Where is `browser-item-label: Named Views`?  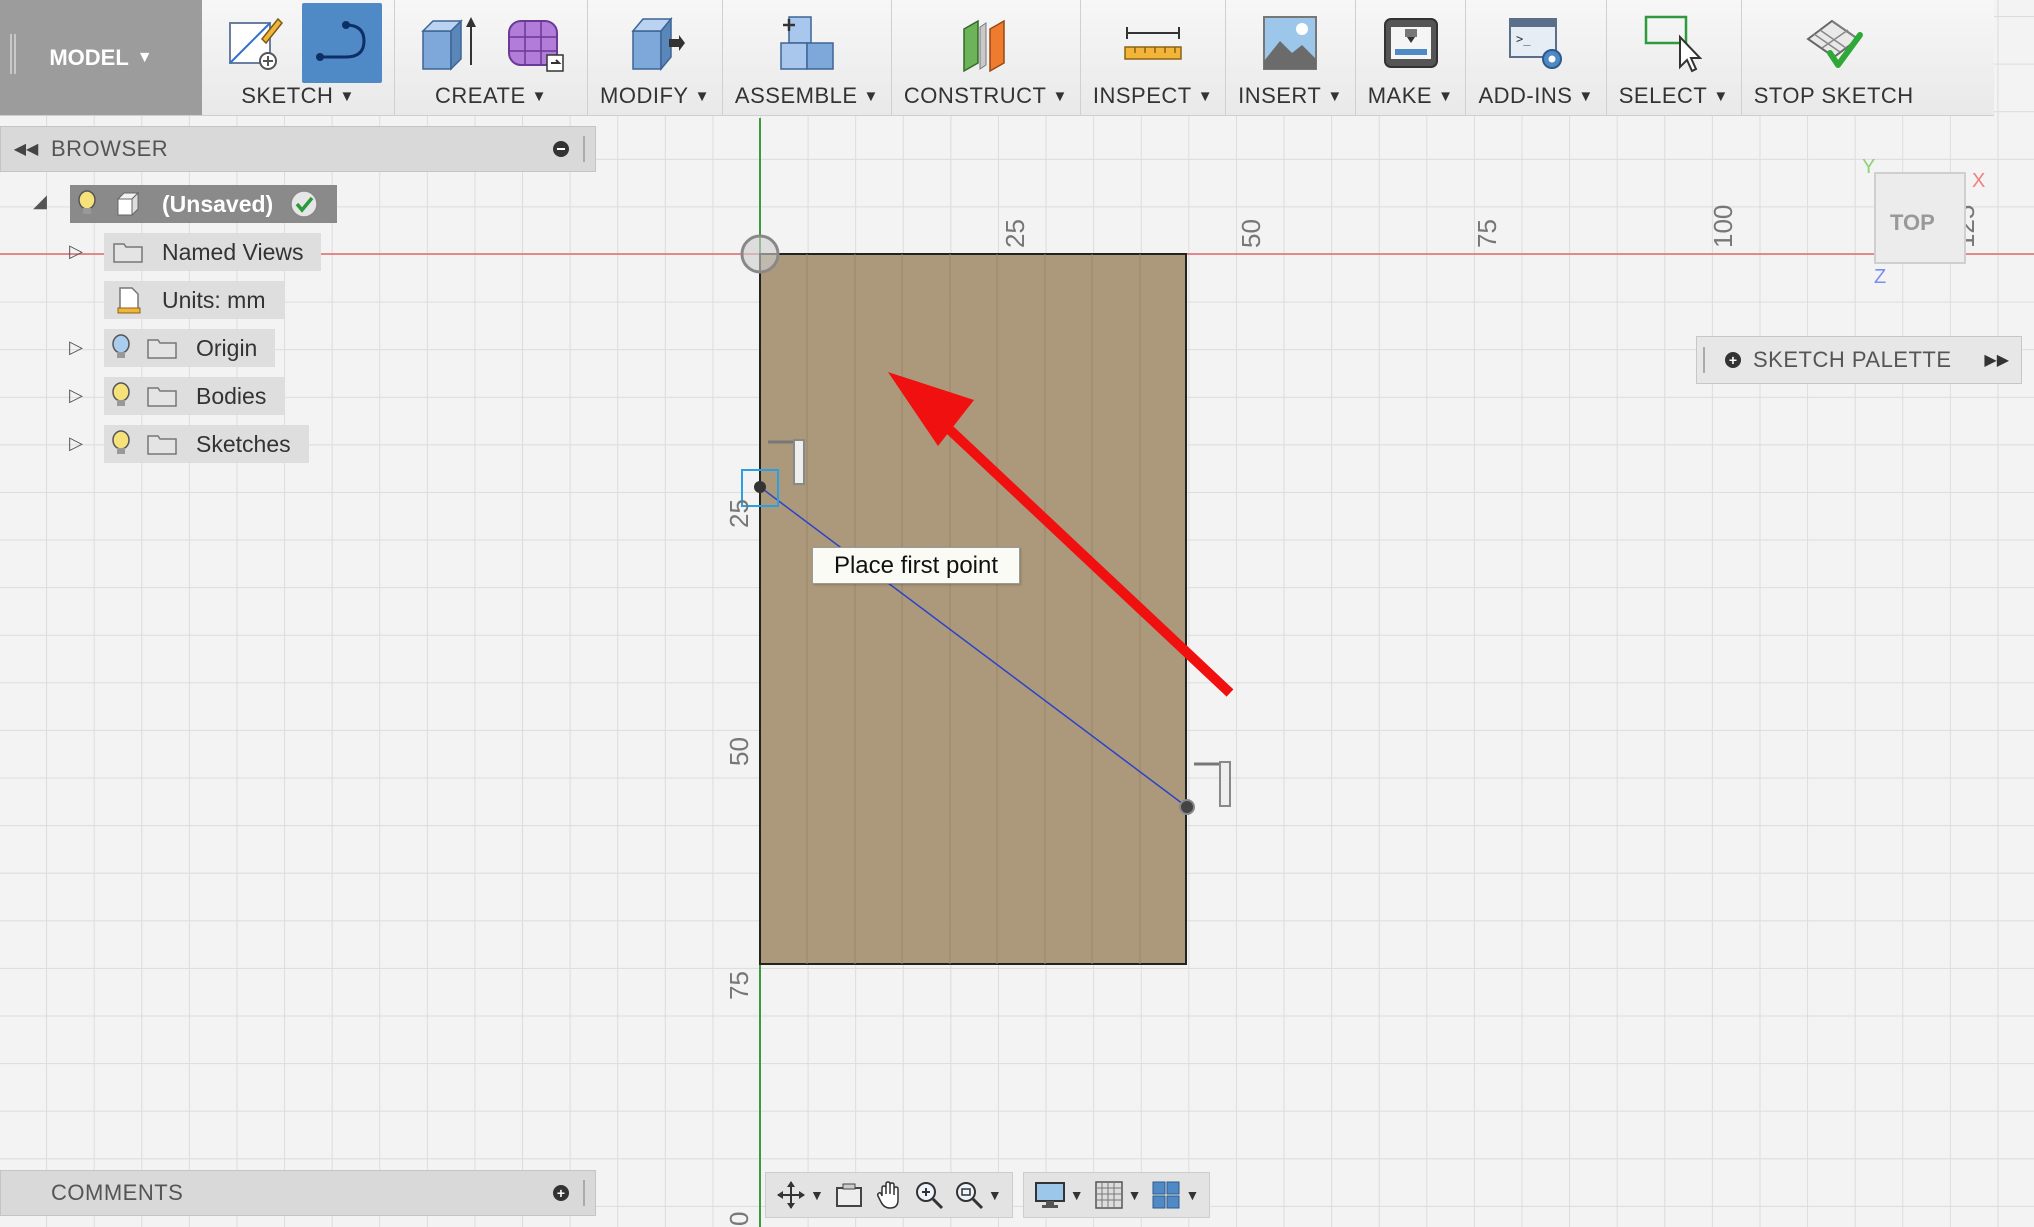
browser-item-label: Named Views is located at coordinates (233, 251).